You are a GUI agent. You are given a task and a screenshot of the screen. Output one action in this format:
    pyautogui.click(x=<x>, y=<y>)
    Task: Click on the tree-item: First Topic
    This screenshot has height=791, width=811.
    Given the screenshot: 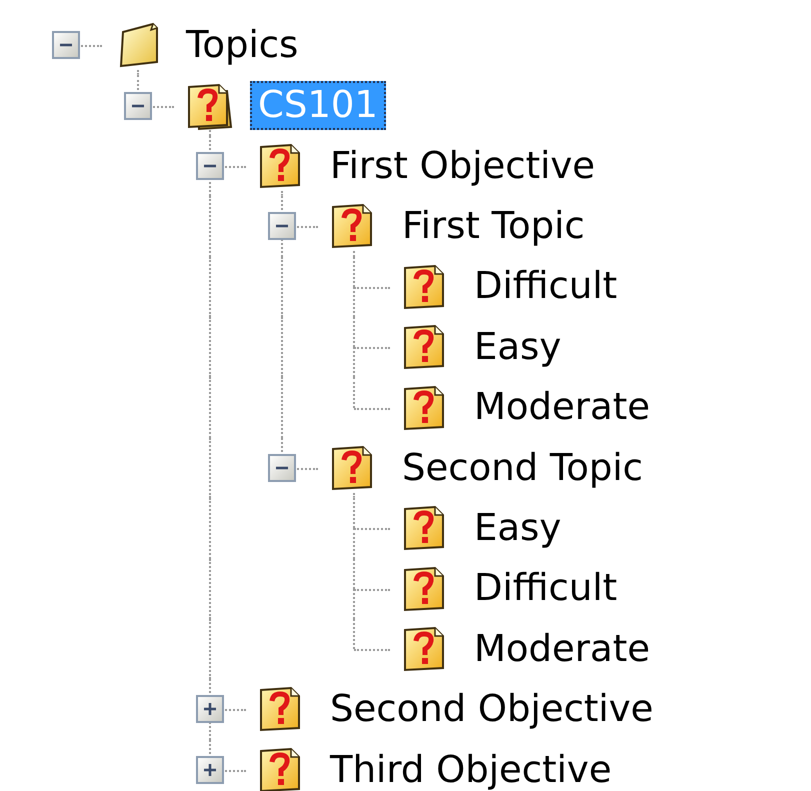 What is the action you would take?
    pyautogui.click(x=493, y=226)
    